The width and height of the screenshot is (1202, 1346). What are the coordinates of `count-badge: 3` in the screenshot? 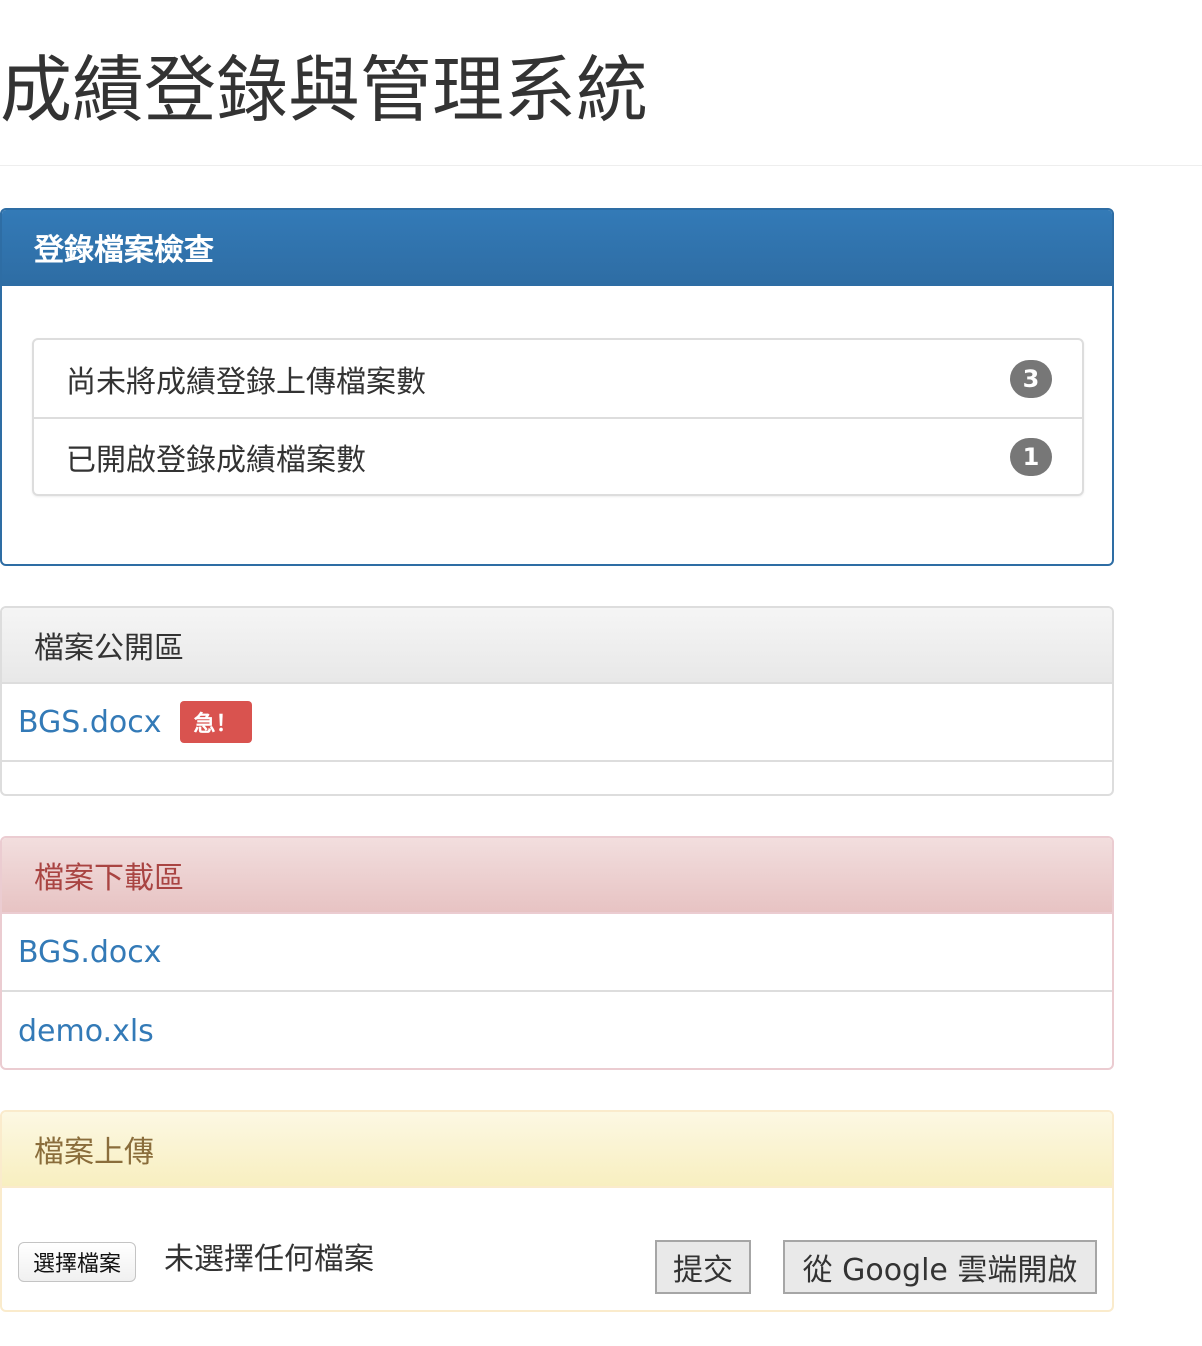 It's located at (1031, 378).